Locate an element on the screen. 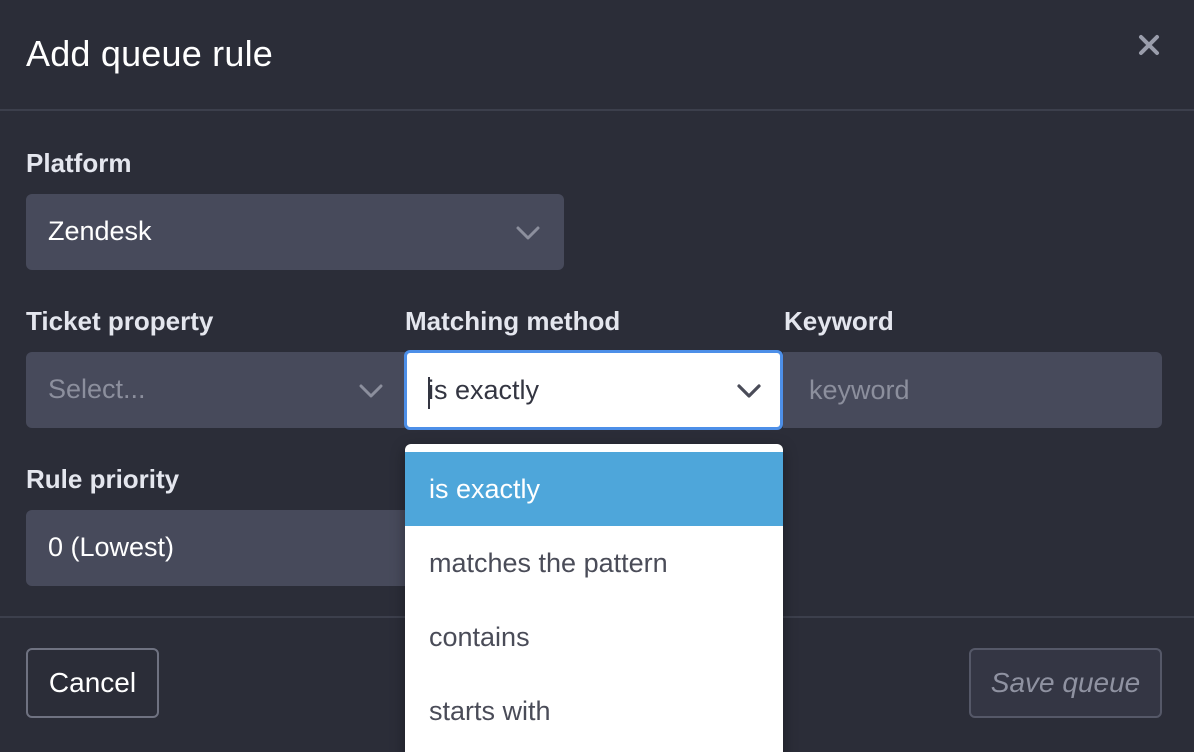 This screenshot has height=752, width=1194. dropdown-option-matches-the-pattern: matches the pattern is located at coordinates (594, 563).